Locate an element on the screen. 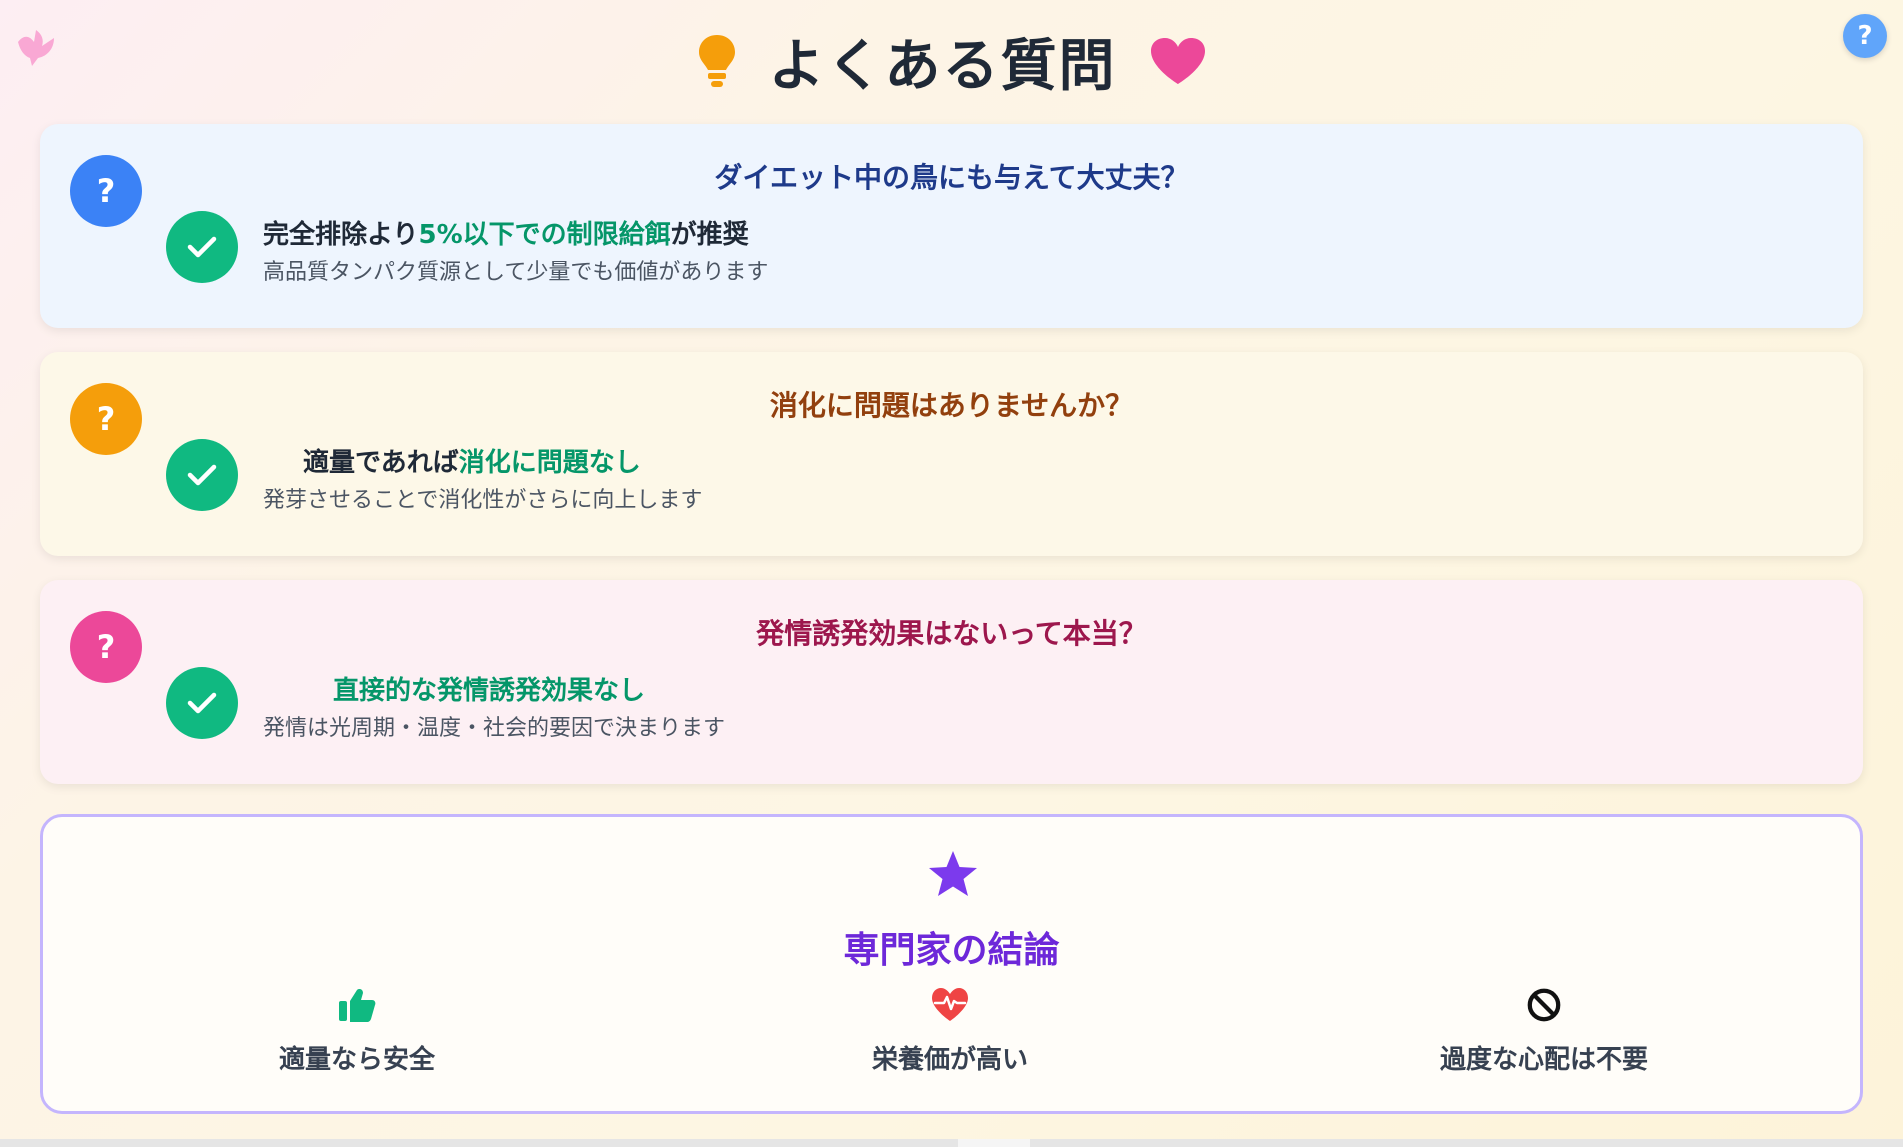  conclusion-label: 適量なら安全 is located at coordinates (356, 1060).